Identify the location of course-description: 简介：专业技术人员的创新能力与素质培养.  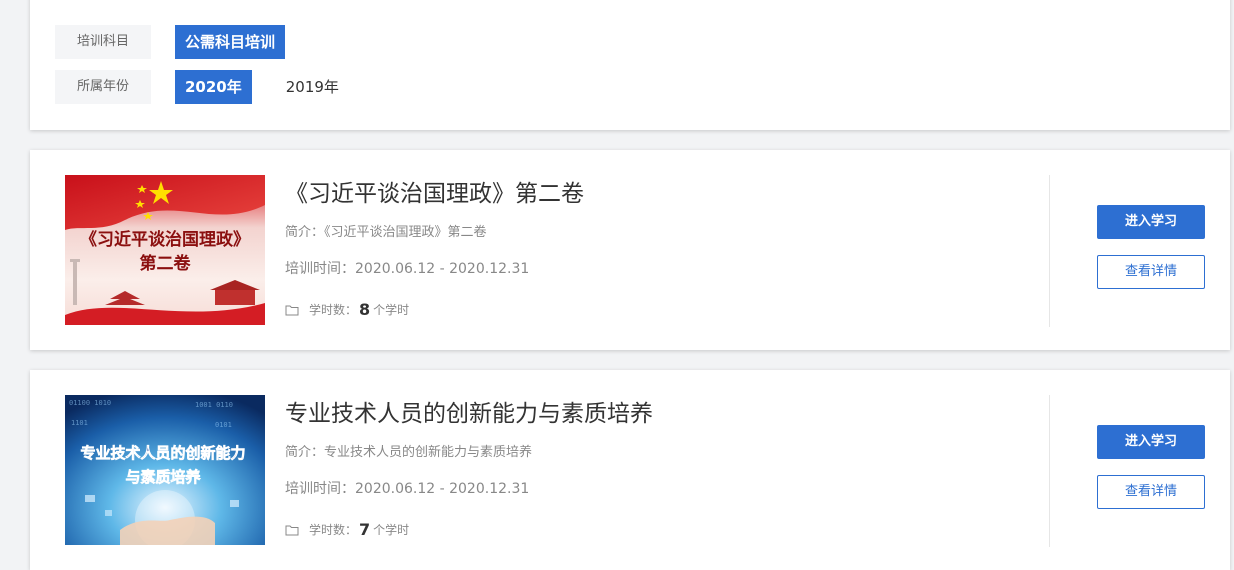
(409, 452).